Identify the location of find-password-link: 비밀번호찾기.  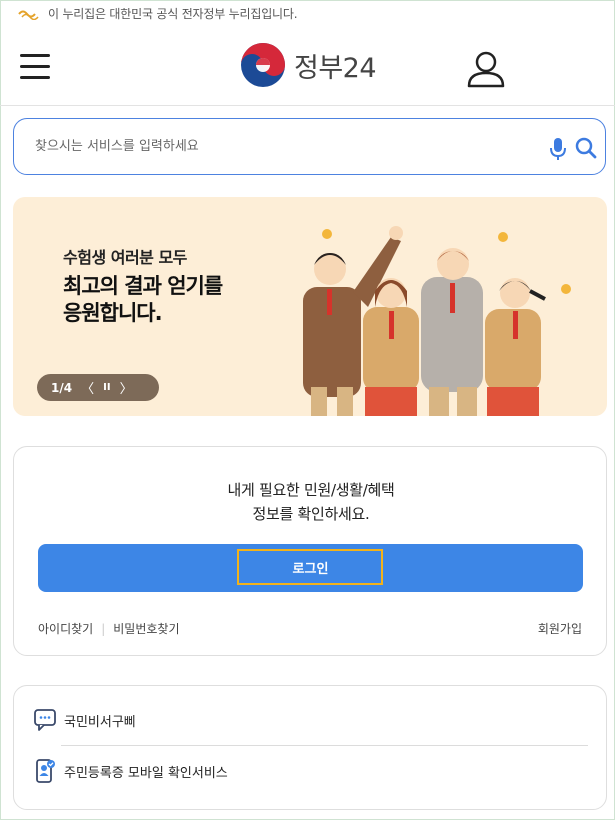
(146, 628).